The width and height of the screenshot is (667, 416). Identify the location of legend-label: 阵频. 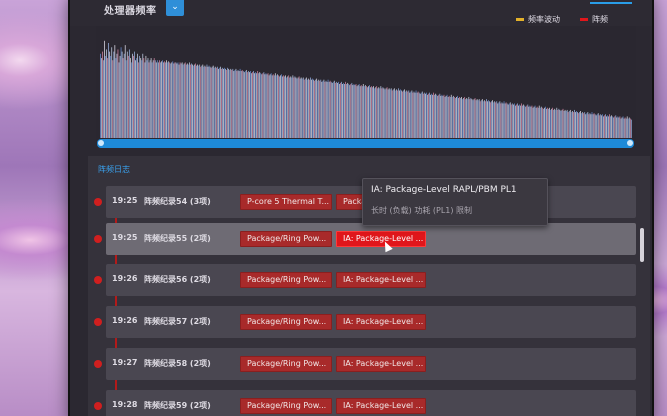
(600, 19).